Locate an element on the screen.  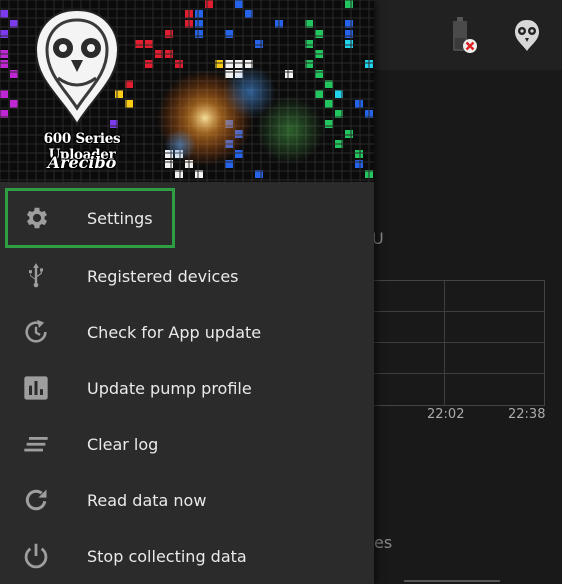
menu-item-check-app-update: Check for App update is located at coordinates (187, 332).